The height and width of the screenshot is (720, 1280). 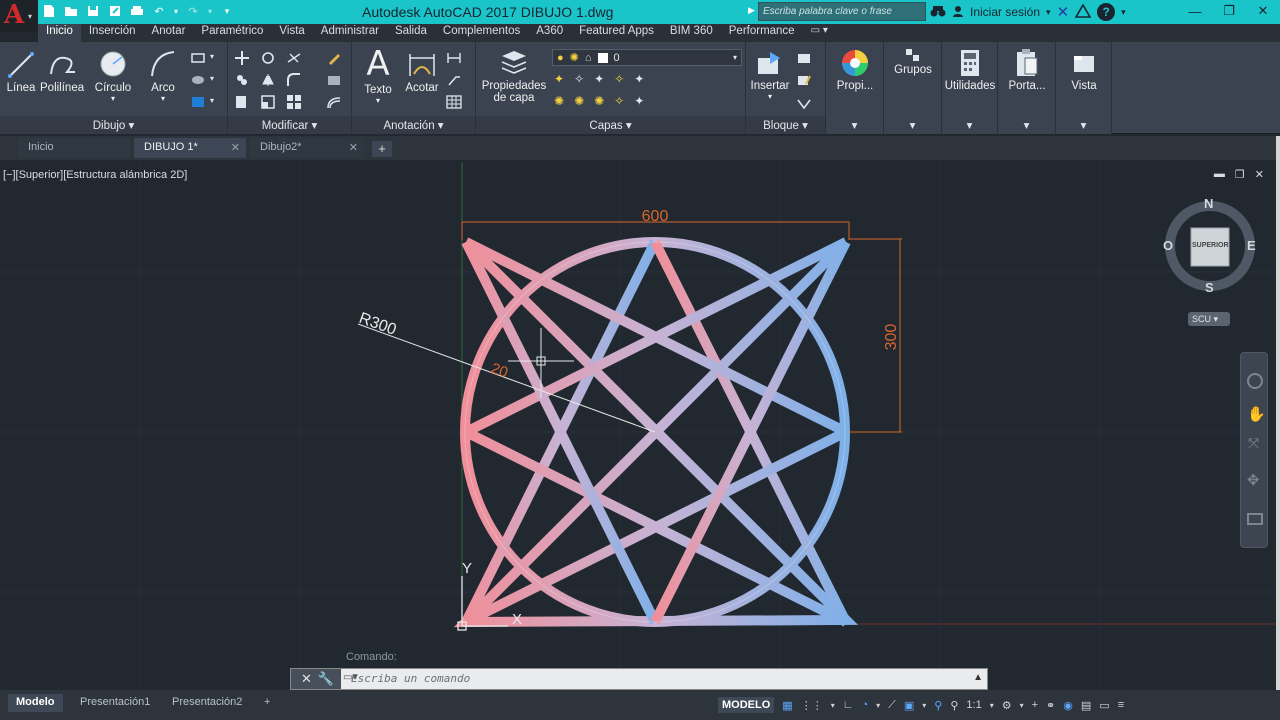 What do you see at coordinates (1106, 12) in the screenshot?
I see `help-icon: ?` at bounding box center [1106, 12].